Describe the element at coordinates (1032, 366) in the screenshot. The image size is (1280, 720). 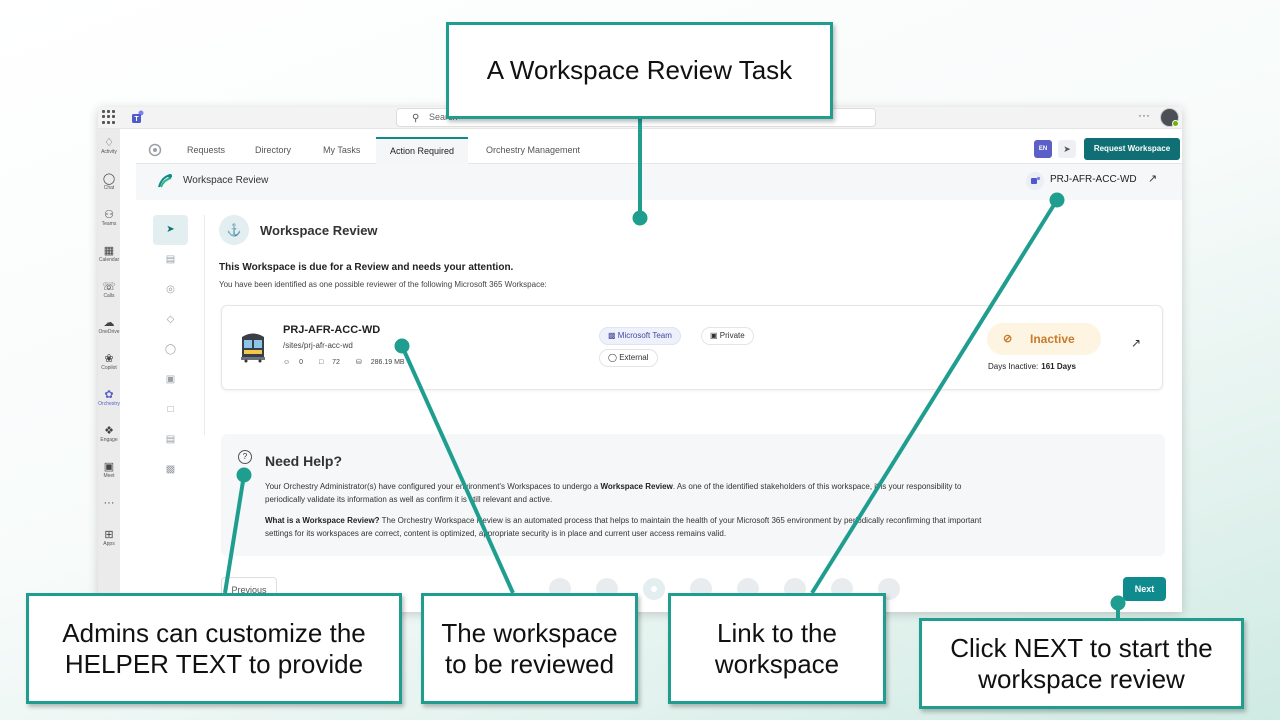
I see `days-inactive: Days Inactive: 161 Days` at that location.